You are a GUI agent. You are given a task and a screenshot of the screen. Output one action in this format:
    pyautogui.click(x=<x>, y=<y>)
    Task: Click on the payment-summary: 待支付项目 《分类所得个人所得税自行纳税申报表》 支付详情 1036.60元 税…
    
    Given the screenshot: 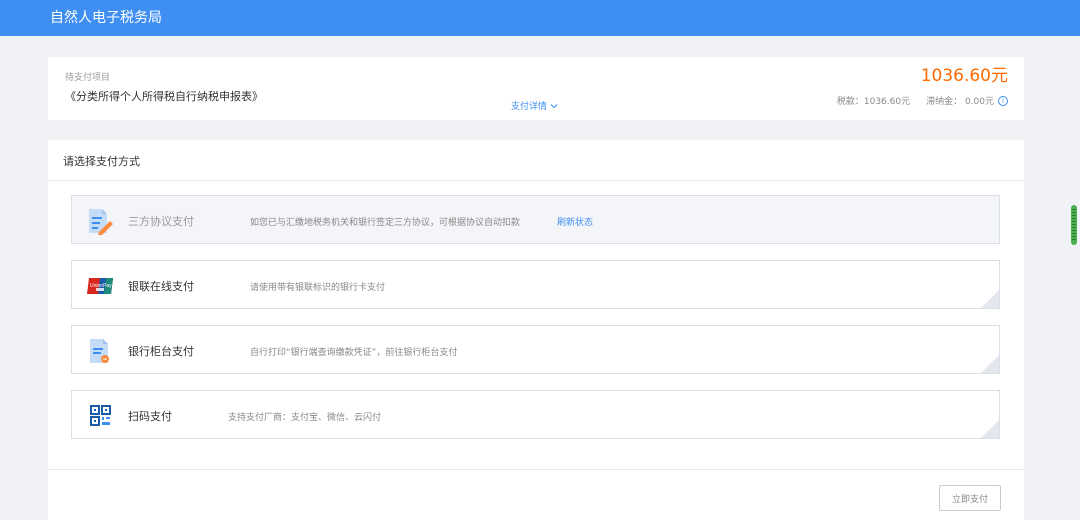 What is the action you would take?
    pyautogui.click(x=536, y=88)
    